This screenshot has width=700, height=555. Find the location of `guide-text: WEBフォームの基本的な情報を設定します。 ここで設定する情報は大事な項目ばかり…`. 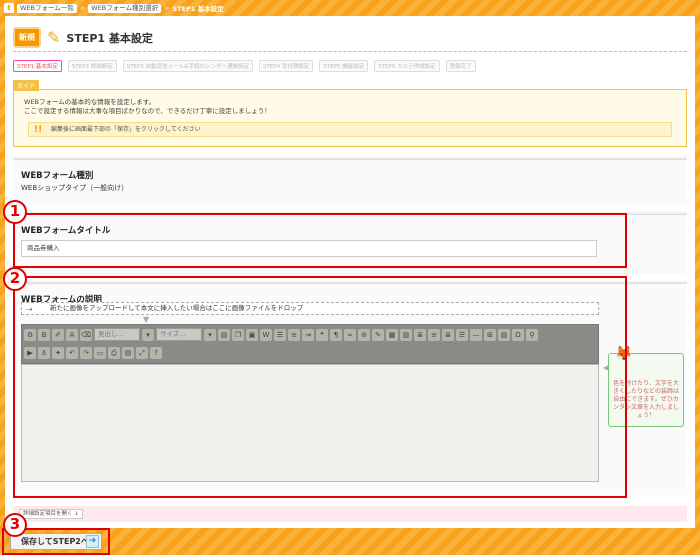

guide-text: WEBフォームの基本的な情報を設定します。 ここで設定する情報は大事な項目ばかり… is located at coordinates (147, 107).